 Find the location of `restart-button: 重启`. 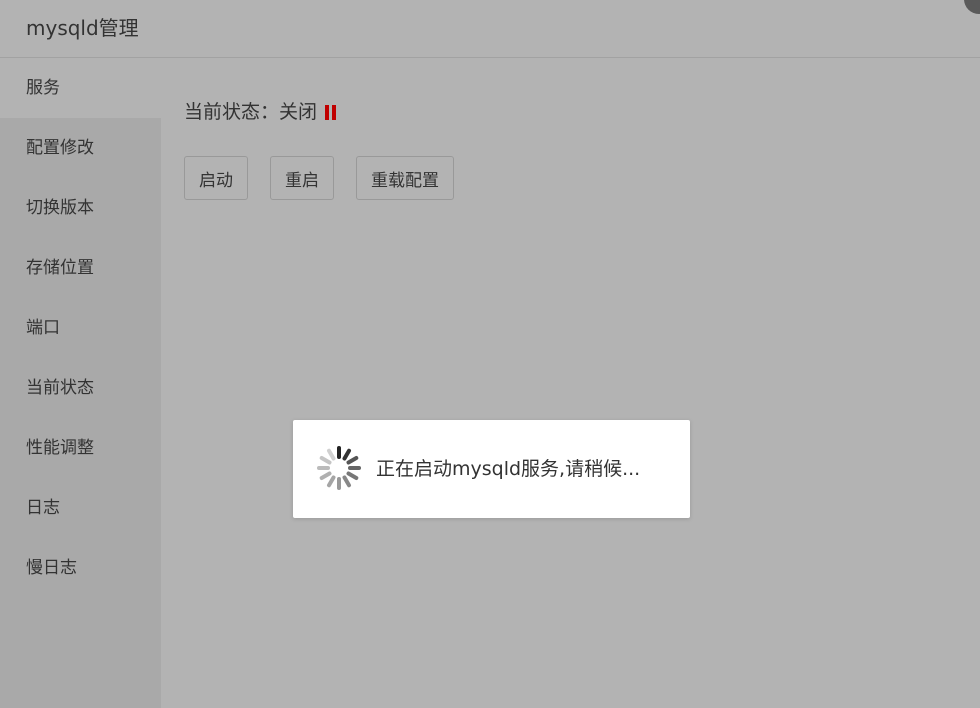

restart-button: 重启 is located at coordinates (302, 178).